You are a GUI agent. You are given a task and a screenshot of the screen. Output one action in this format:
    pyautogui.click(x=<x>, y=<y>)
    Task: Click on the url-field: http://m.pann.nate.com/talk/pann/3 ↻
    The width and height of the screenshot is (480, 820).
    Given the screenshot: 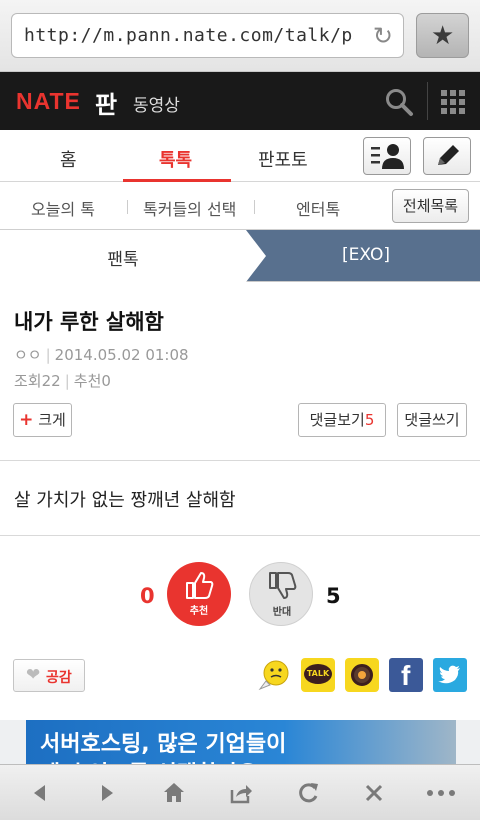 What is the action you would take?
    pyautogui.click(x=207, y=35)
    